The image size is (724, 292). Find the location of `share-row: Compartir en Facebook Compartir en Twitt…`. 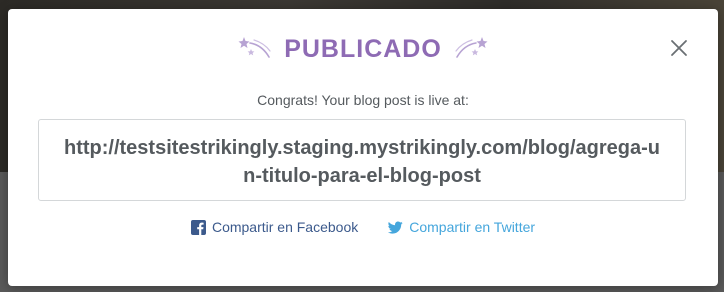

share-row: Compartir en Facebook Compartir en Twitt… is located at coordinates (363, 227).